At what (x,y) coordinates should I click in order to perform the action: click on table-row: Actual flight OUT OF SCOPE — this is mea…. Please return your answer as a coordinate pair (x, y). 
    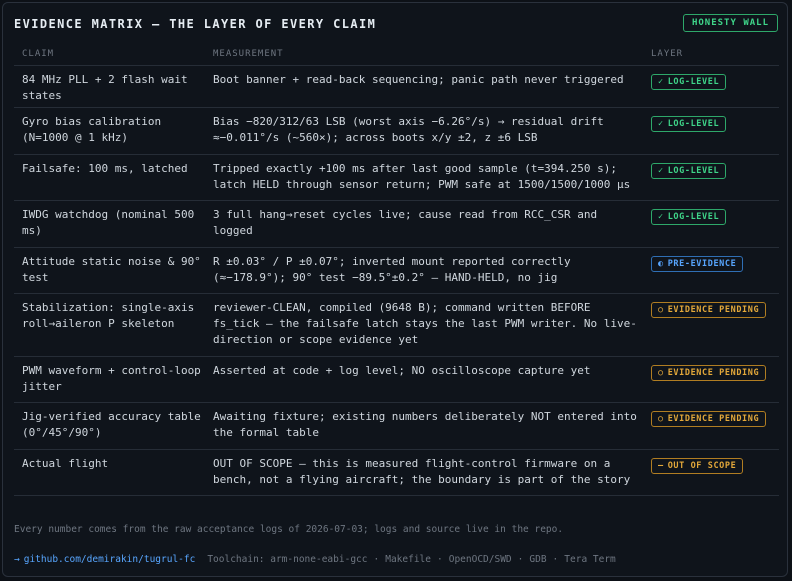
    Looking at the image, I should click on (396, 473).